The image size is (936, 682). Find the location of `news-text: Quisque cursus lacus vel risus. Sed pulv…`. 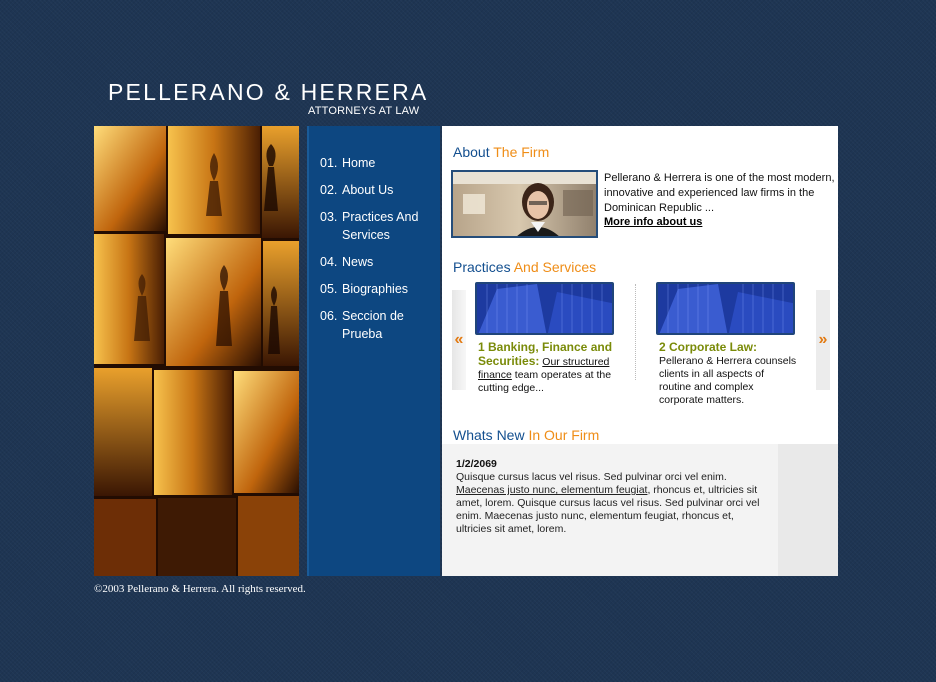

news-text: Quisque cursus lacus vel risus. Sed pulv… is located at coordinates (612, 503).